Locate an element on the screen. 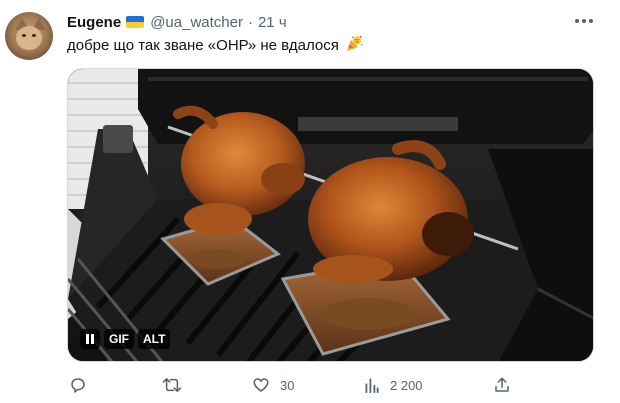 The height and width of the screenshot is (403, 620). pause-button is located at coordinates (90, 339).